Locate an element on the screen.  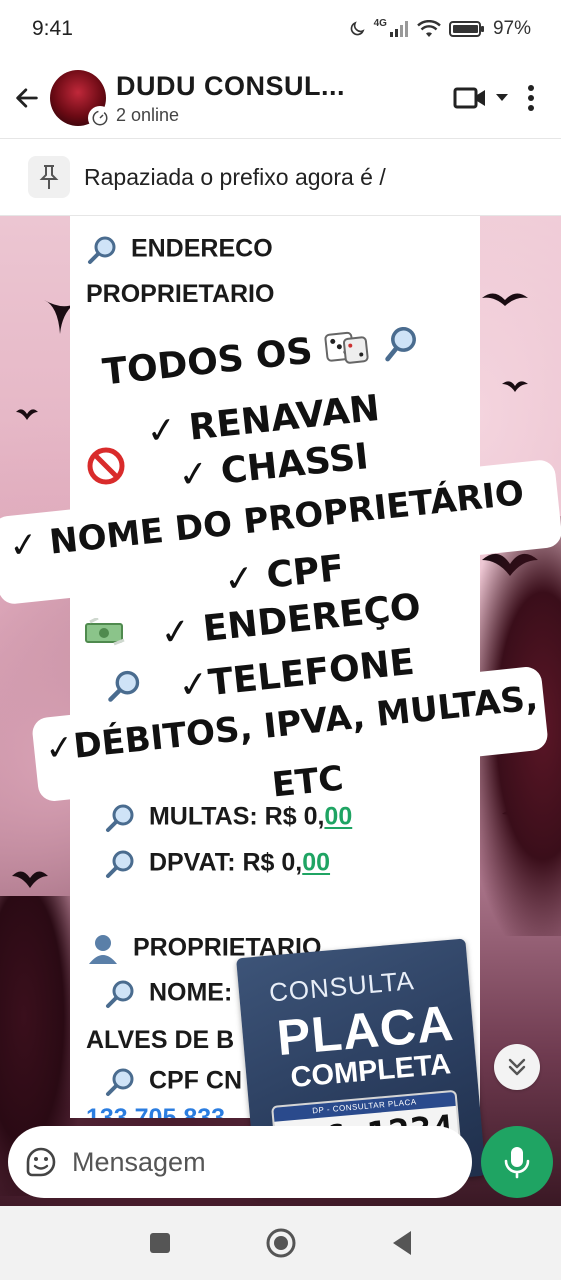
more-options-icon is located at coordinates (531, 98).